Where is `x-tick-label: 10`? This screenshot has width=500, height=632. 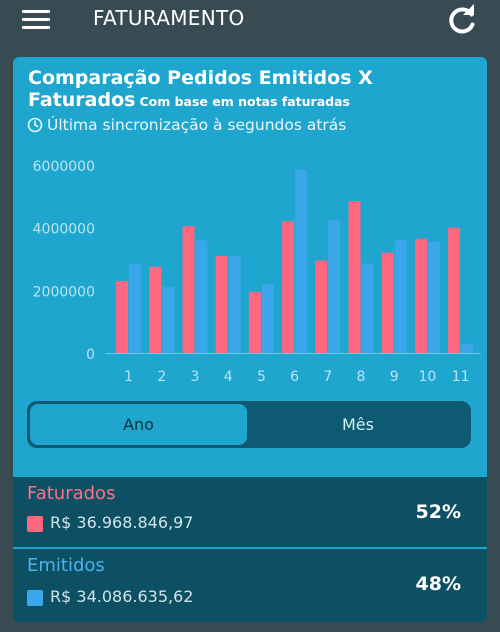
x-tick-label: 10 is located at coordinates (427, 377).